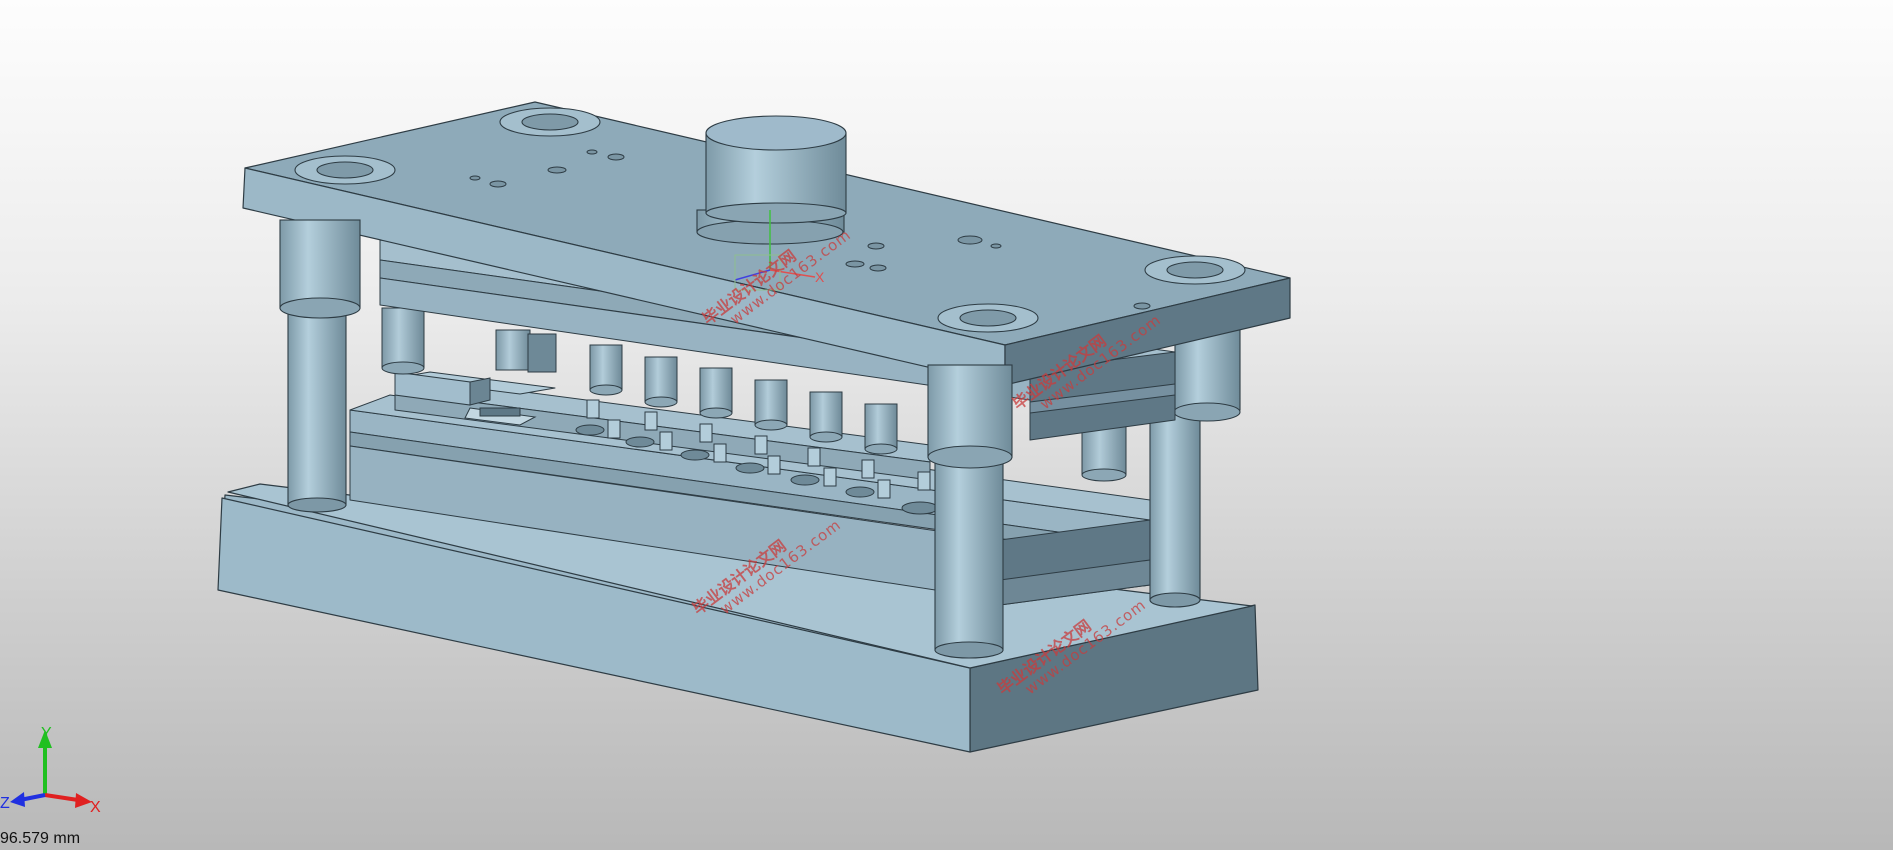 Image resolution: width=1893 pixels, height=850 pixels. What do you see at coordinates (40, 838) in the screenshot?
I see `scale-readout: 96.579 mm` at bounding box center [40, 838].